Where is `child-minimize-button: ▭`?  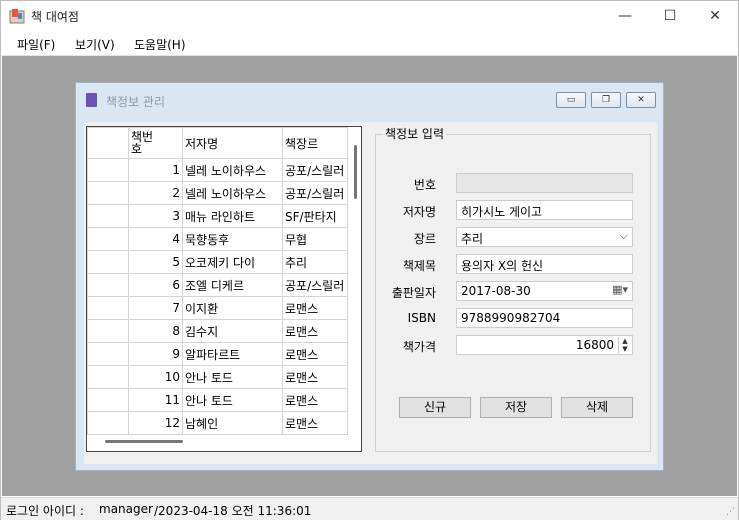
child-minimize-button: ▭ is located at coordinates (571, 100).